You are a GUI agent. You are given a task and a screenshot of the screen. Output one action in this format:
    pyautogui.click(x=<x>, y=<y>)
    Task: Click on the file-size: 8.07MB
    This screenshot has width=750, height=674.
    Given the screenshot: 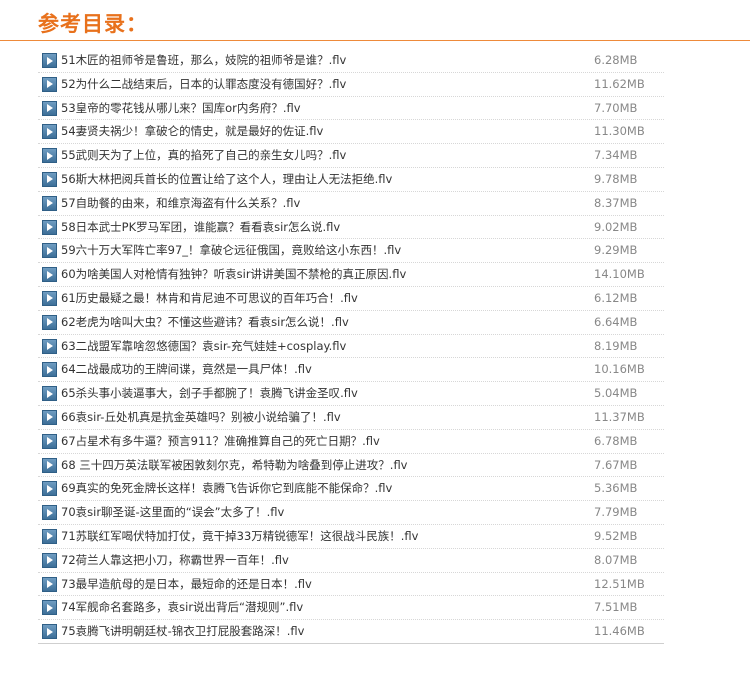 What is the action you would take?
    pyautogui.click(x=616, y=559)
    